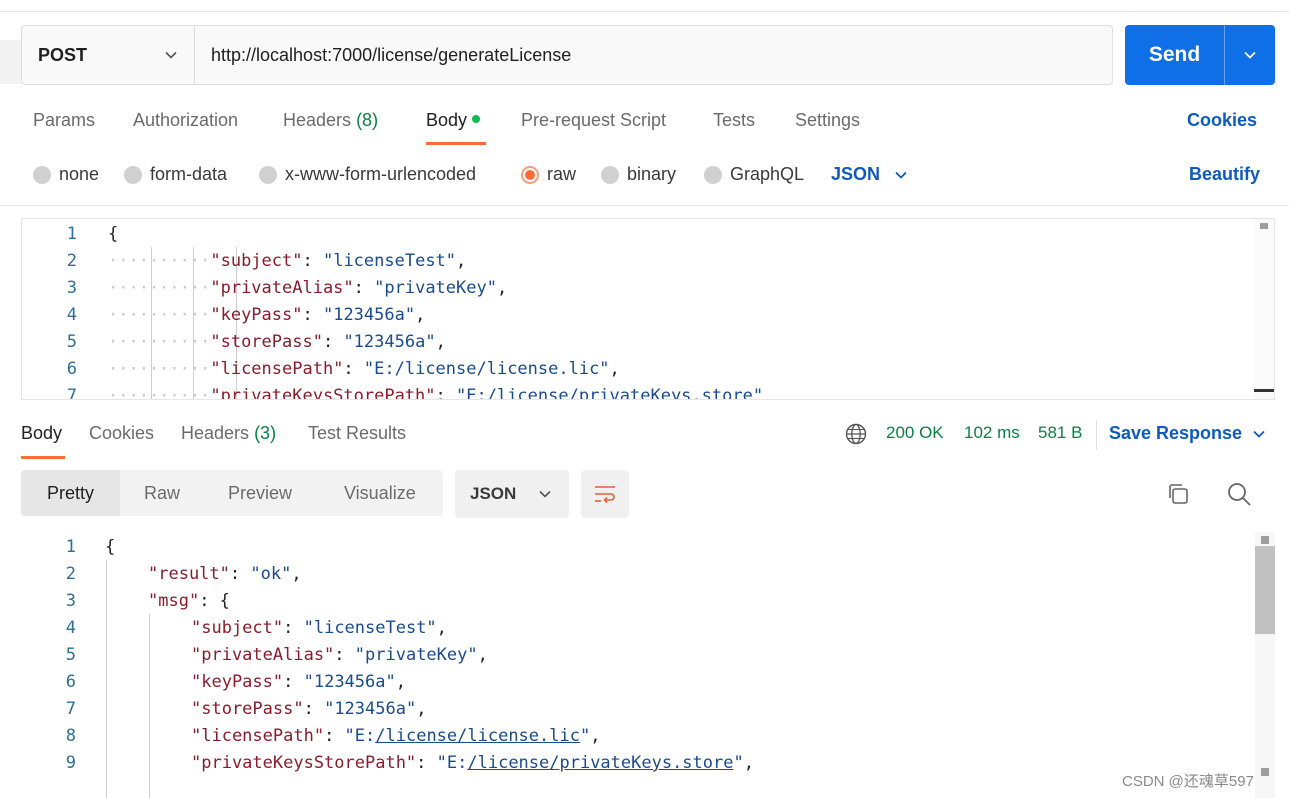 Image resolution: width=1289 pixels, height=798 pixels. What do you see at coordinates (856, 434) in the screenshot?
I see `globe-icon` at bounding box center [856, 434].